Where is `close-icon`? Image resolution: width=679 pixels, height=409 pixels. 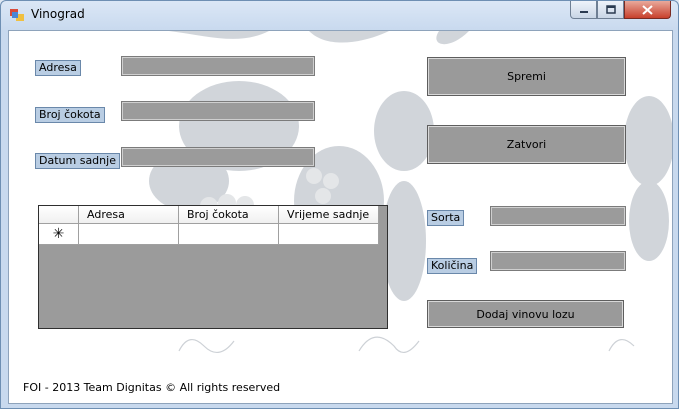 close-icon is located at coordinates (647, 9).